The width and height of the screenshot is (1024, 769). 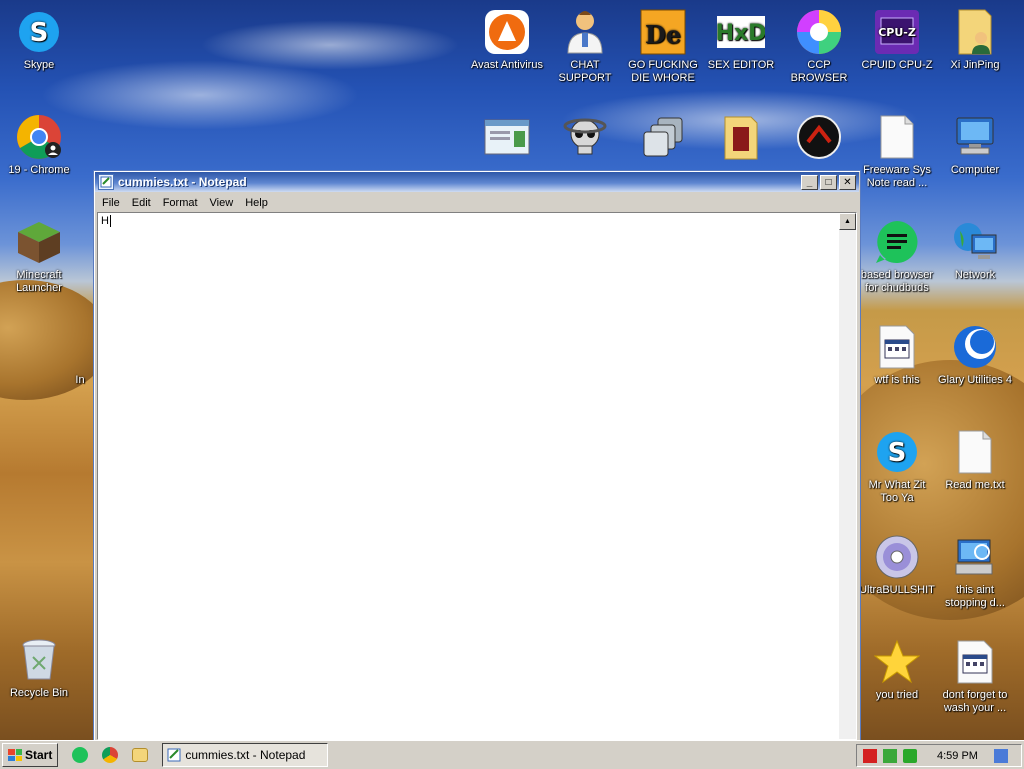 What do you see at coordinates (957, 756) in the screenshot?
I see `clock: 4:59 PM` at bounding box center [957, 756].